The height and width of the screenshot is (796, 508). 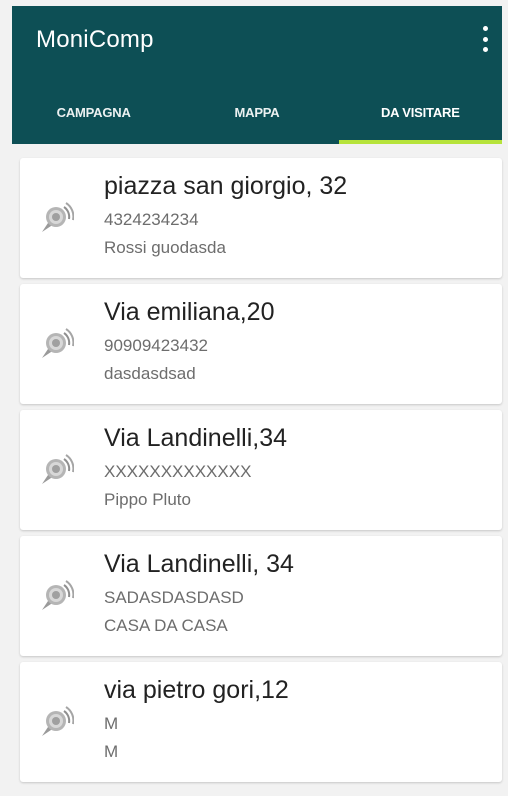 I want to click on item-code: 4324234234, so click(x=151, y=219).